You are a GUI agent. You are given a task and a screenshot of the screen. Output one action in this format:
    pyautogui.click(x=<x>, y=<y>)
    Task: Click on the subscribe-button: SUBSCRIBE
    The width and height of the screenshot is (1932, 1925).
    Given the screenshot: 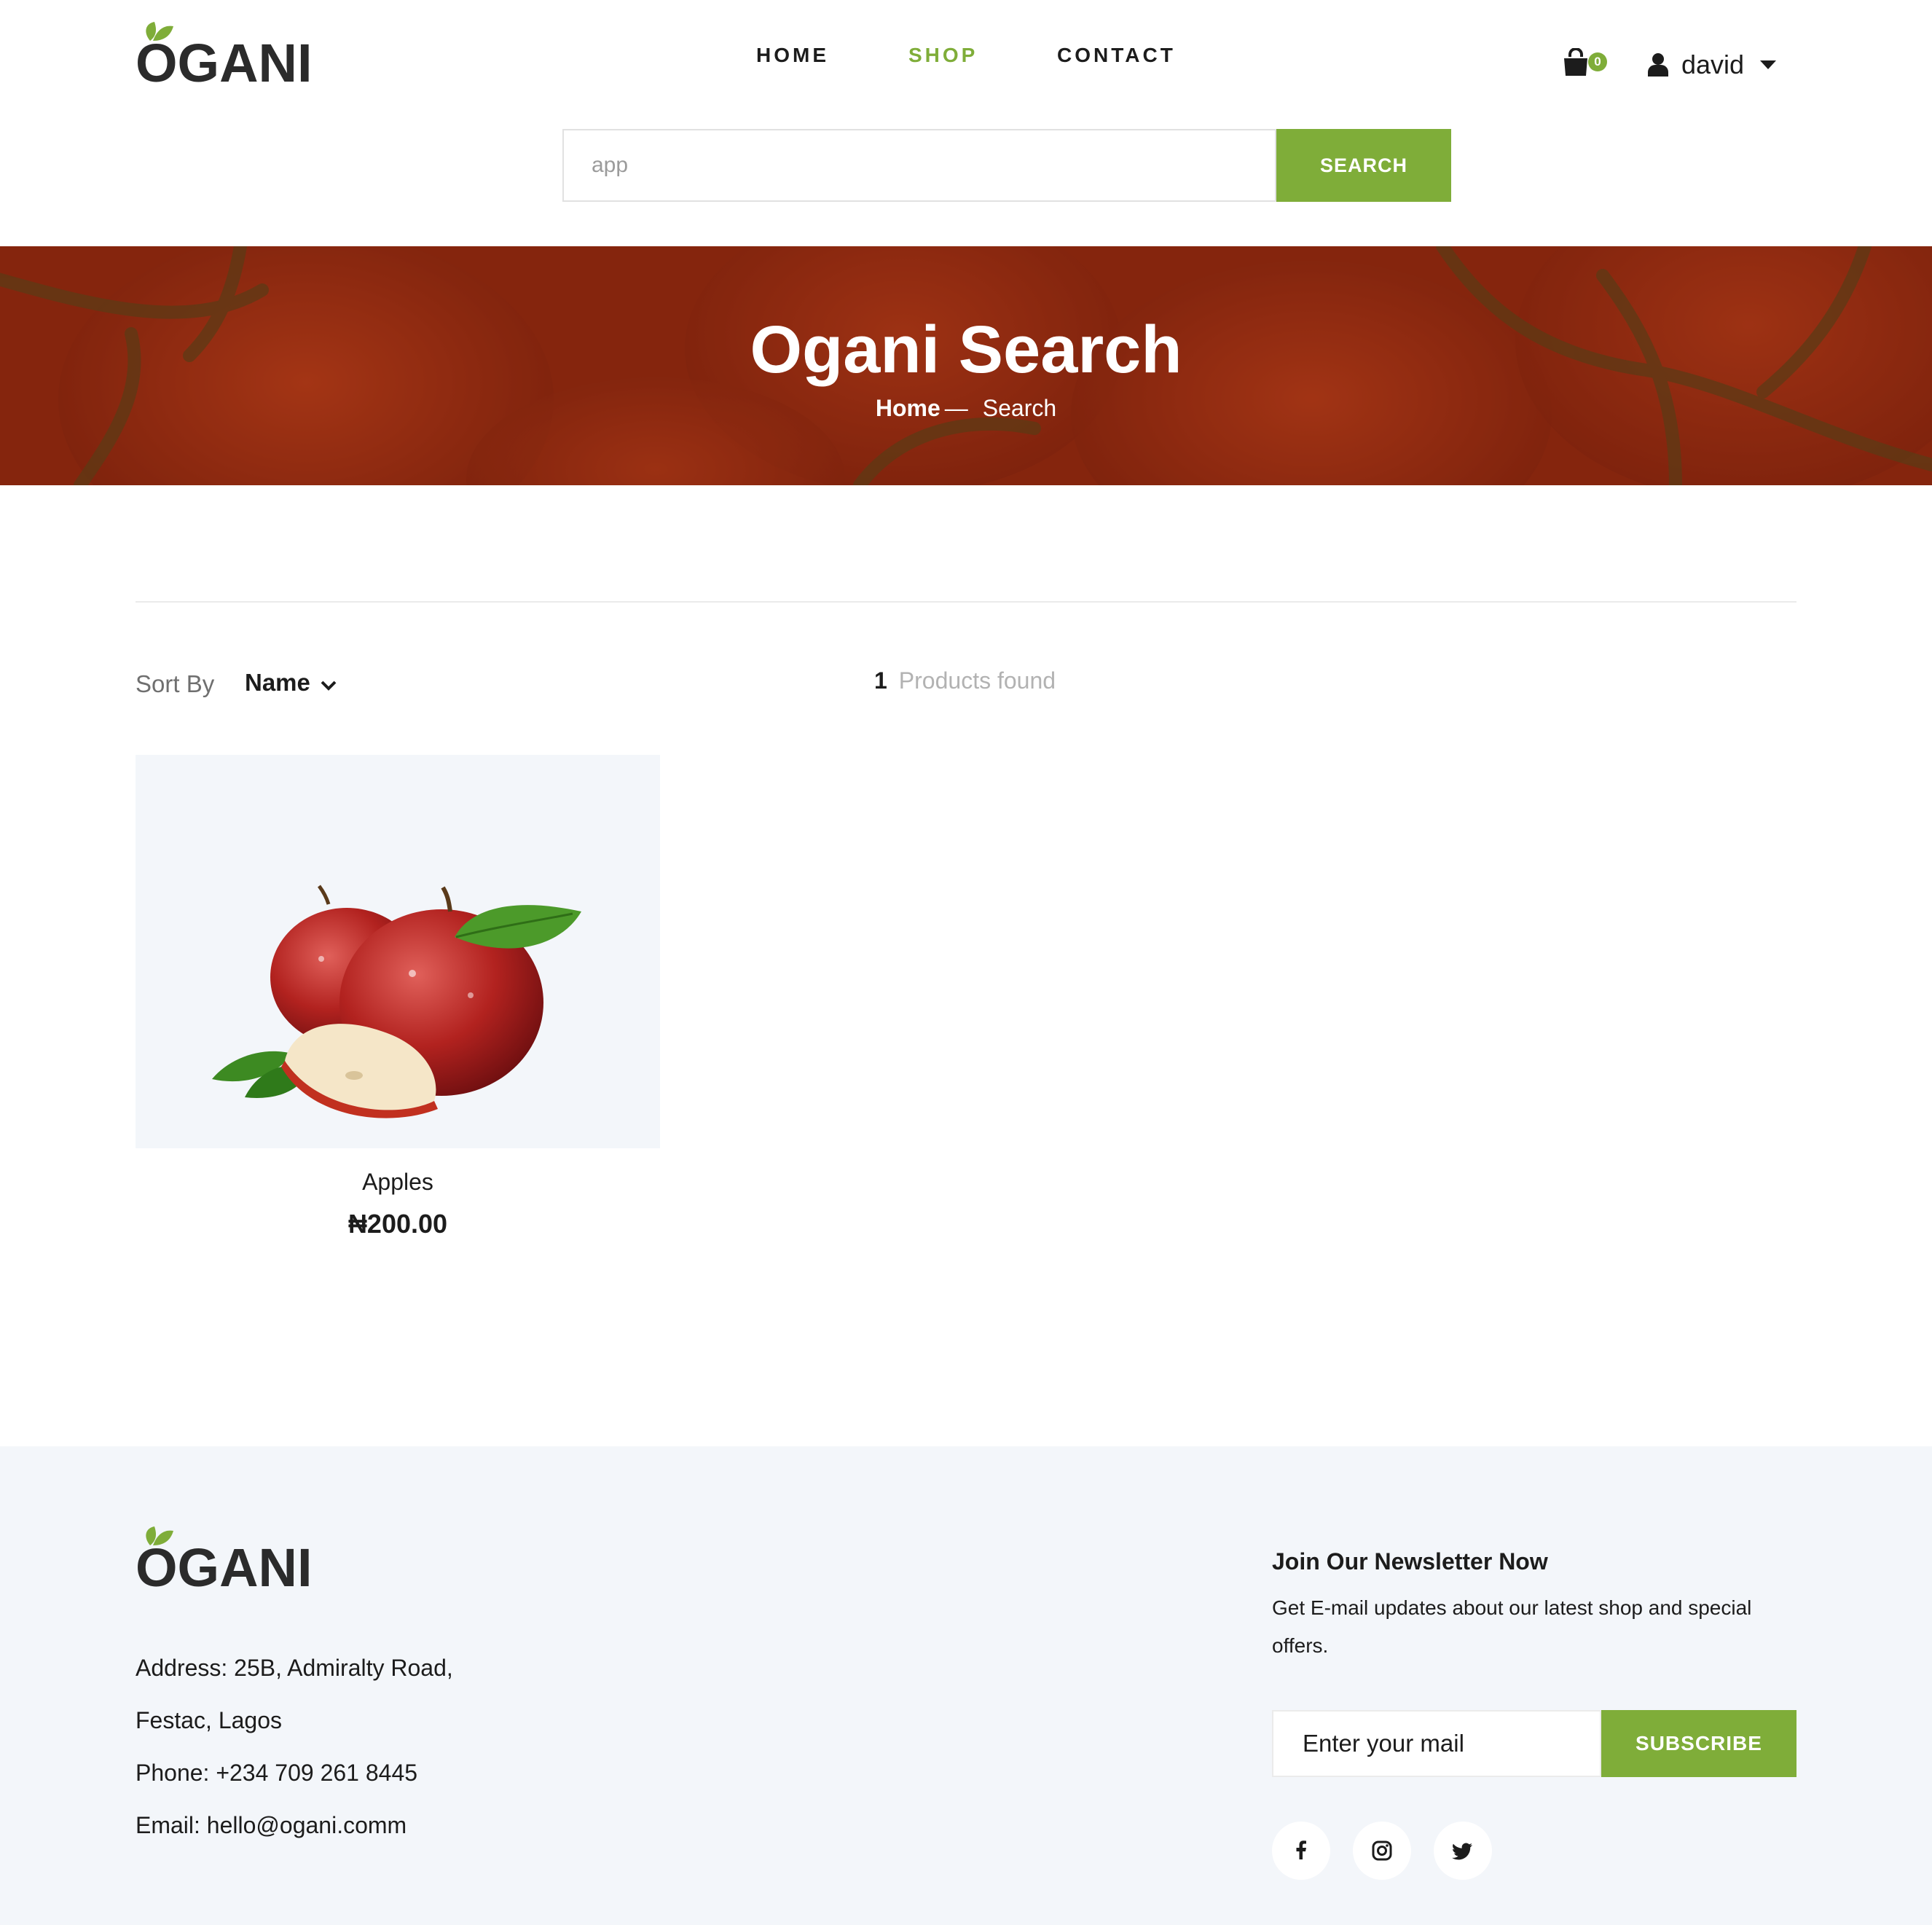 What is the action you would take?
    pyautogui.click(x=1698, y=1743)
    